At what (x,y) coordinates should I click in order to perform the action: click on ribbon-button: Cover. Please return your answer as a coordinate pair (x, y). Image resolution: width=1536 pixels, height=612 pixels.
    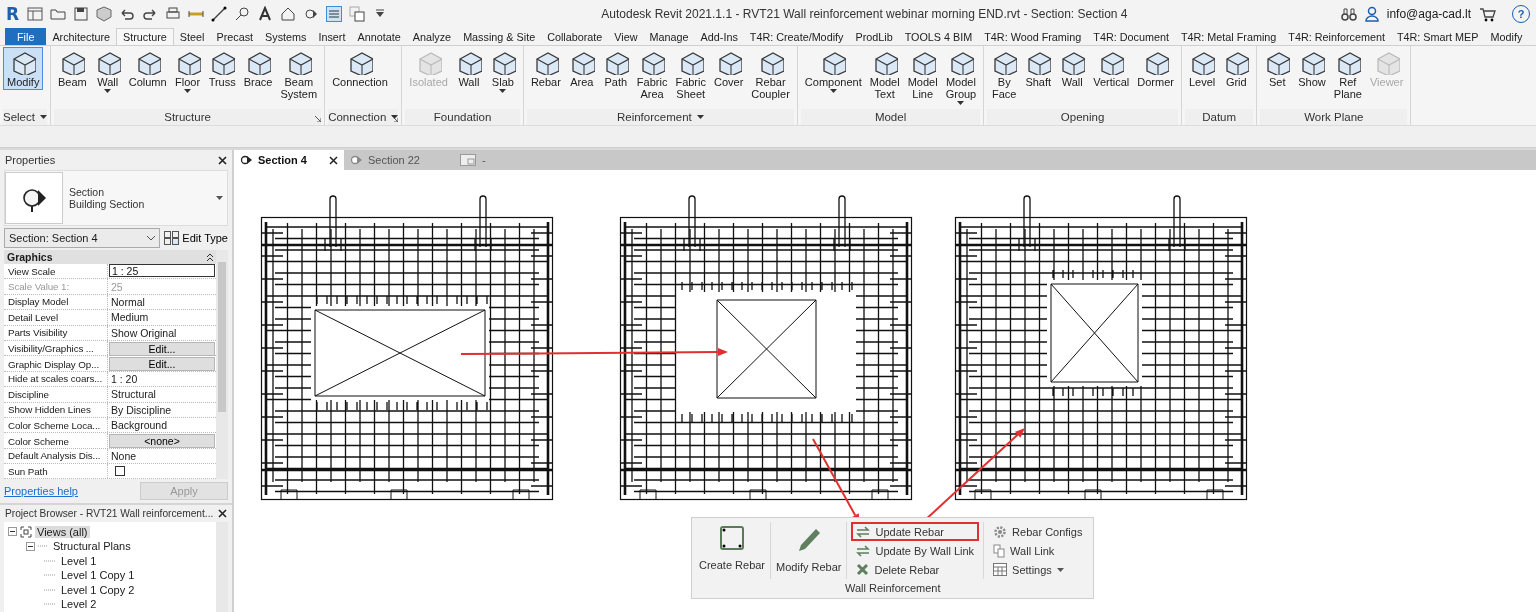
    Looking at the image, I should click on (728, 68).